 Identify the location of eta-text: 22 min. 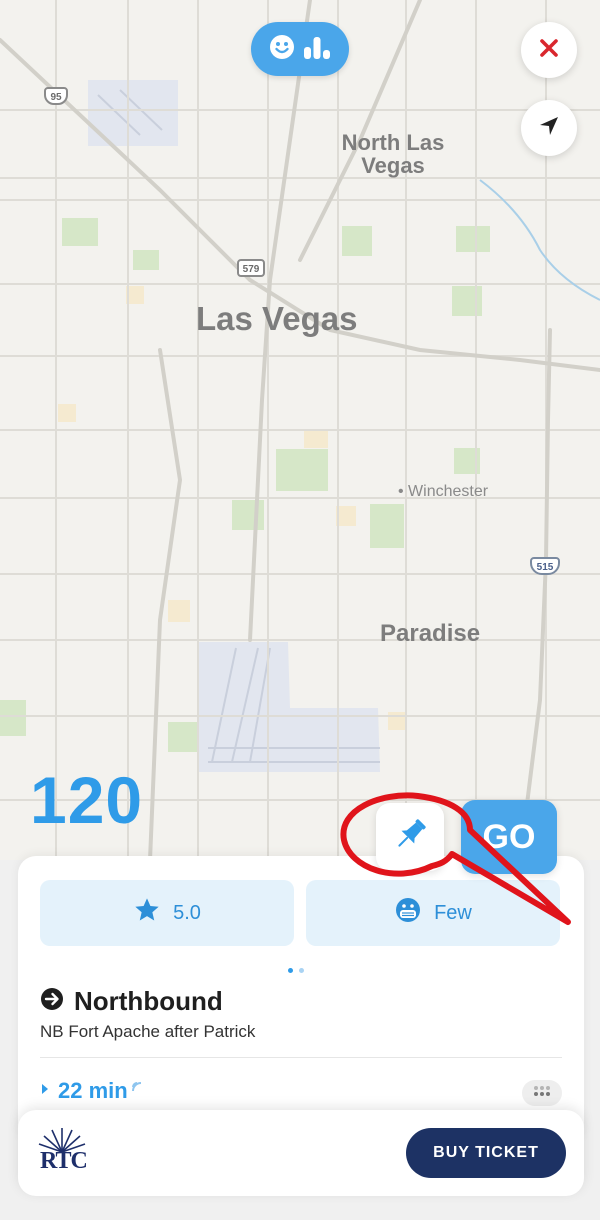
(93, 1090).